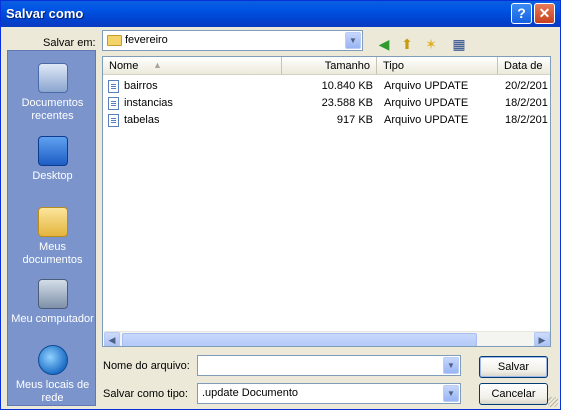 The height and width of the screenshot is (410, 561). Describe the element at coordinates (326, 120) in the screenshot. I see `file-row: tabelas 917 KB Arquivo UPDATE 18/2/201` at that location.